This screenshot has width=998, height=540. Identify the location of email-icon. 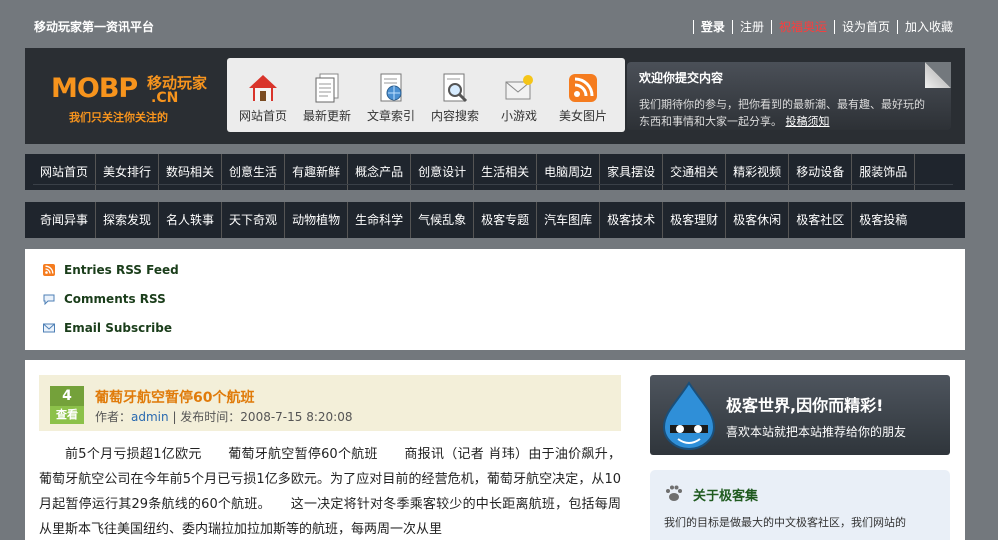
(49, 328).